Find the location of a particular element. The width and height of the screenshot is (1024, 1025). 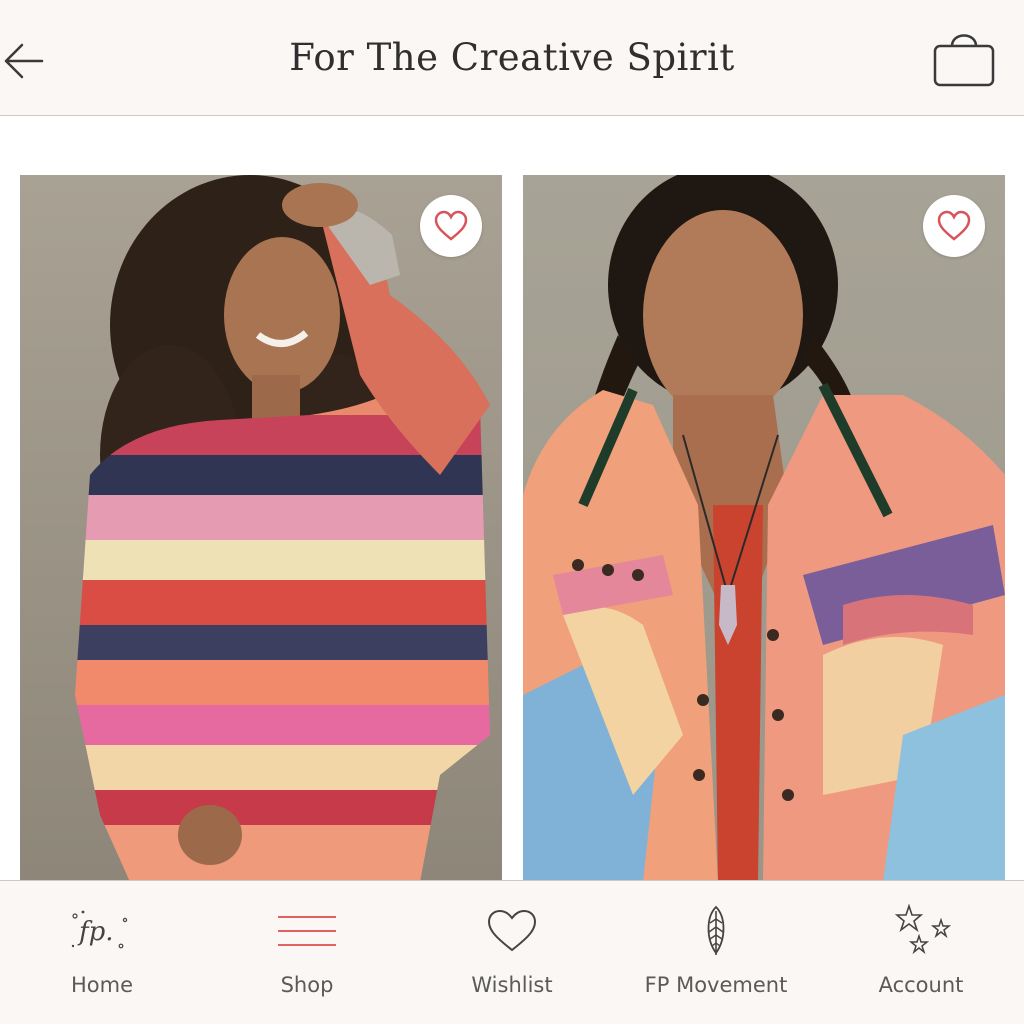

tab-fp-movement: FP Movement is located at coordinates (716, 953).